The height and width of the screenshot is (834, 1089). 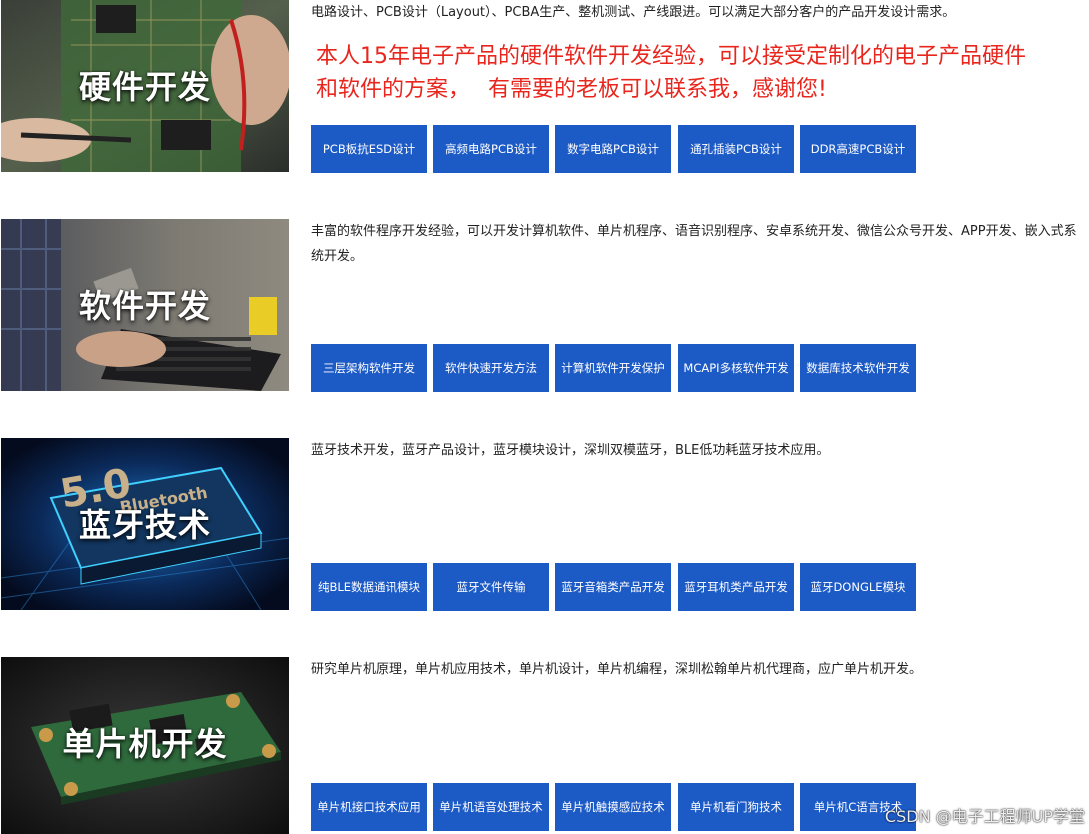 What do you see at coordinates (571, 89) in the screenshot?
I see `highlight-line-2: 和软件的方案， 有需要的老板可以联系我，感谢您!` at bounding box center [571, 89].